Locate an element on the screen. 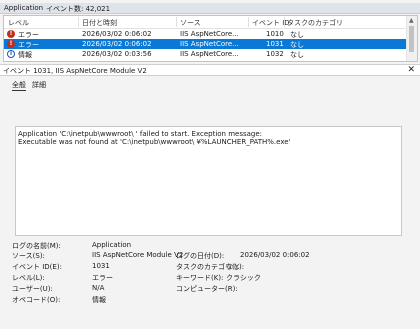  tab-general: 全般 is located at coordinates (19, 85).